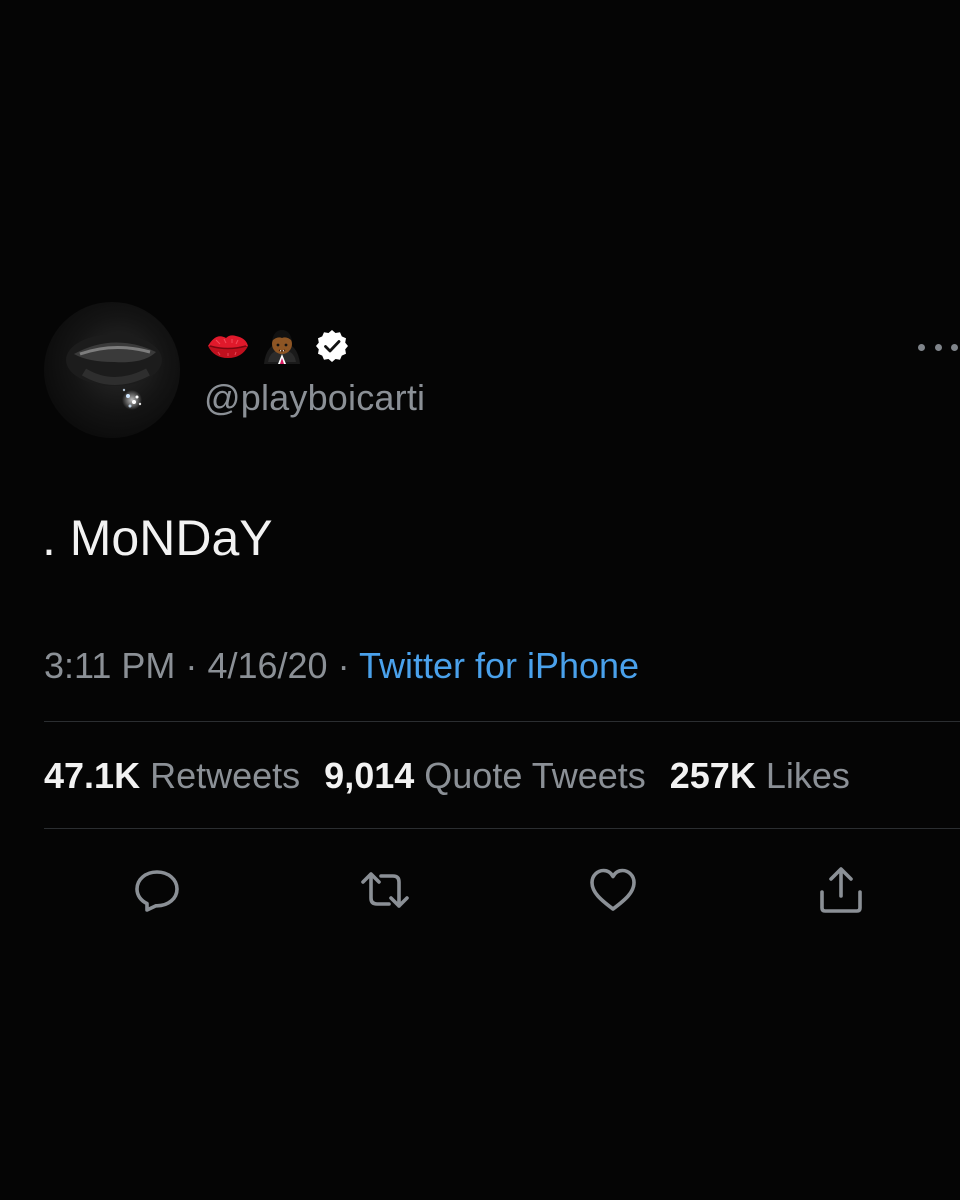 Image resolution: width=960 pixels, height=1200 pixels. I want to click on tweet-meta: 3:11 PM · 4/16/20 · Twitter for iPhone, so click(341, 666).